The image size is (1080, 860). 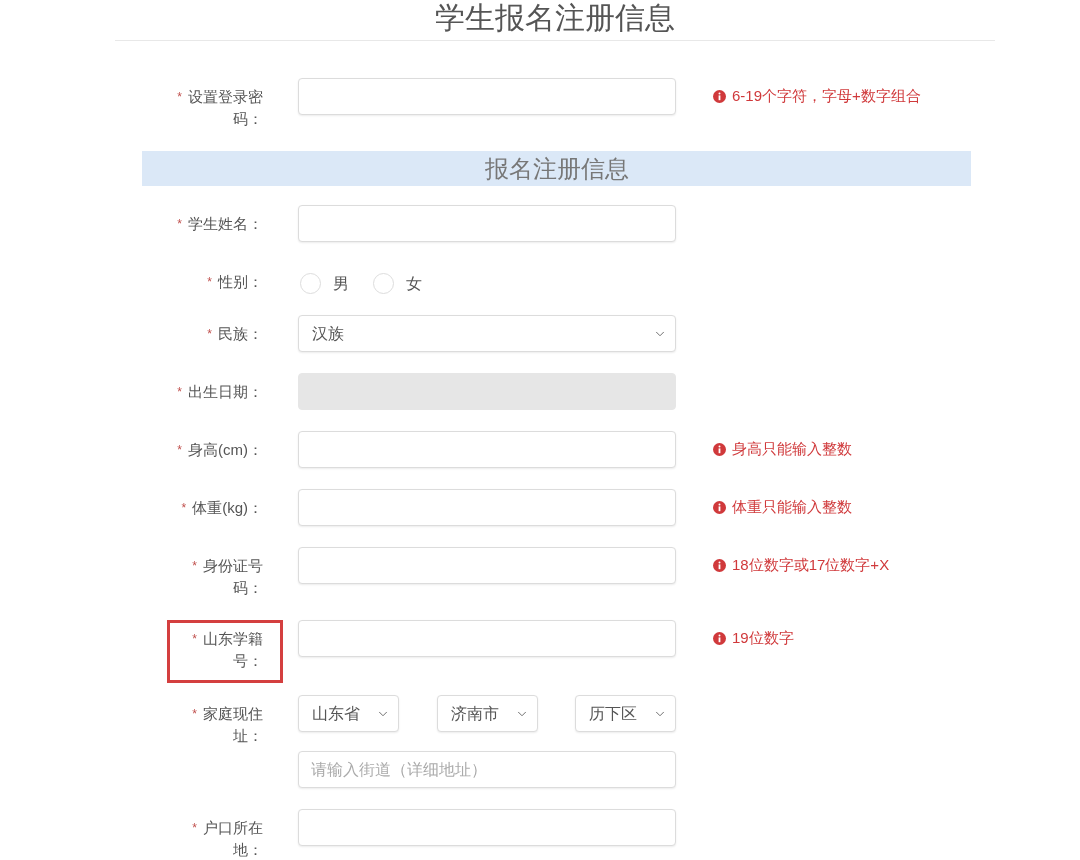 I want to click on field-label: 家庭现住址：, so click(x=233, y=724).